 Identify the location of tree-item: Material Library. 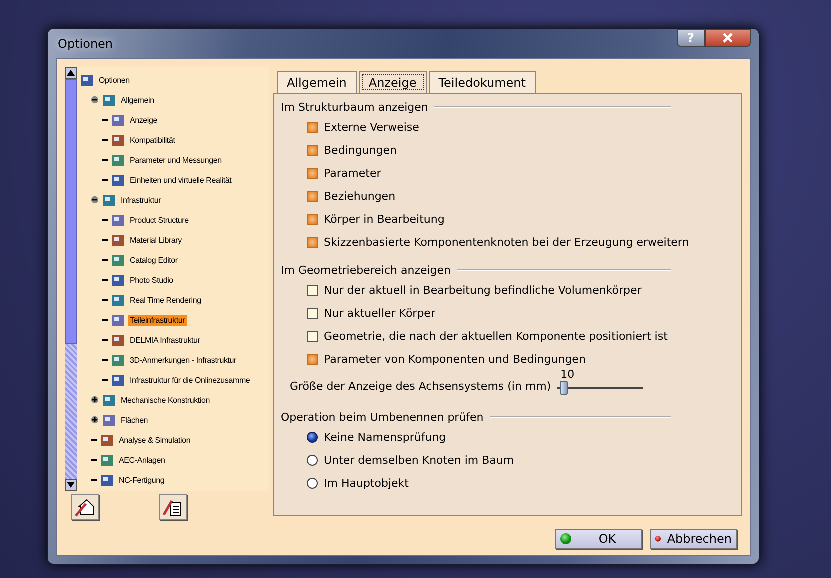
(156, 240).